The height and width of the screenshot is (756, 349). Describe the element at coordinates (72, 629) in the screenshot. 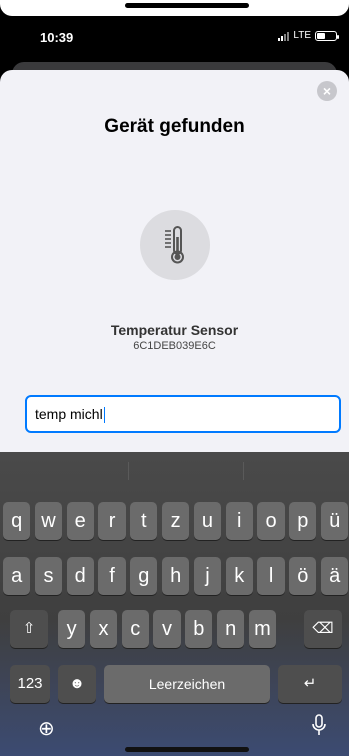

I see `key-y: y` at that location.